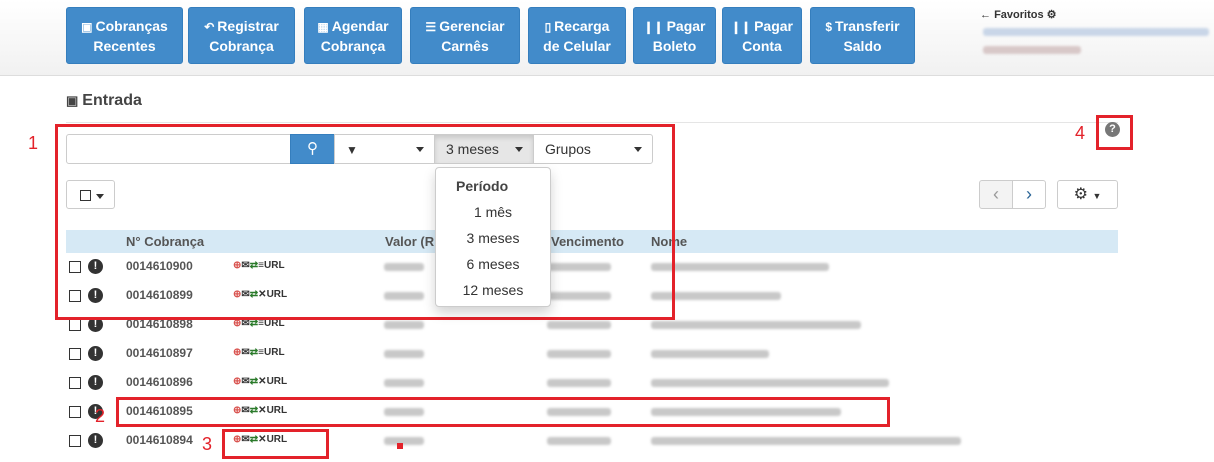 The image size is (1214, 462). I want to click on chevron-down-icon: ▼, so click(1097, 196).